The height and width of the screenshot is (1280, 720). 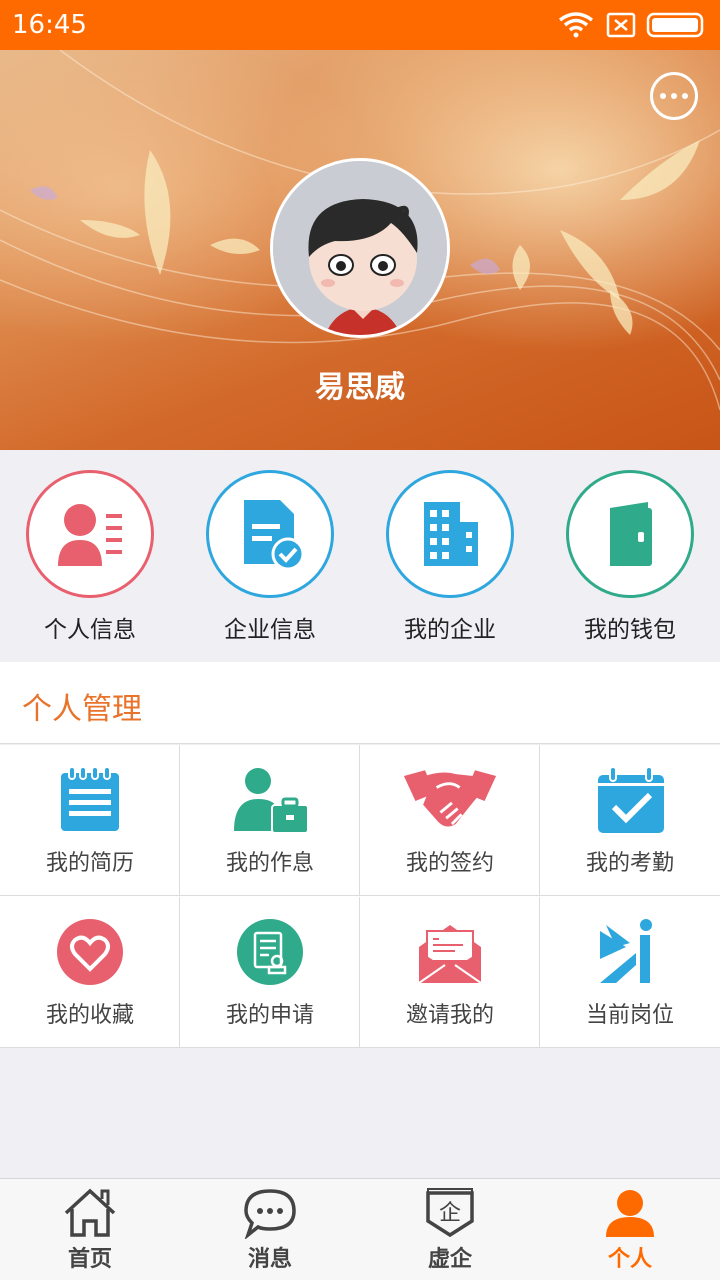 What do you see at coordinates (663, 96) in the screenshot?
I see `more-dots-icon` at bounding box center [663, 96].